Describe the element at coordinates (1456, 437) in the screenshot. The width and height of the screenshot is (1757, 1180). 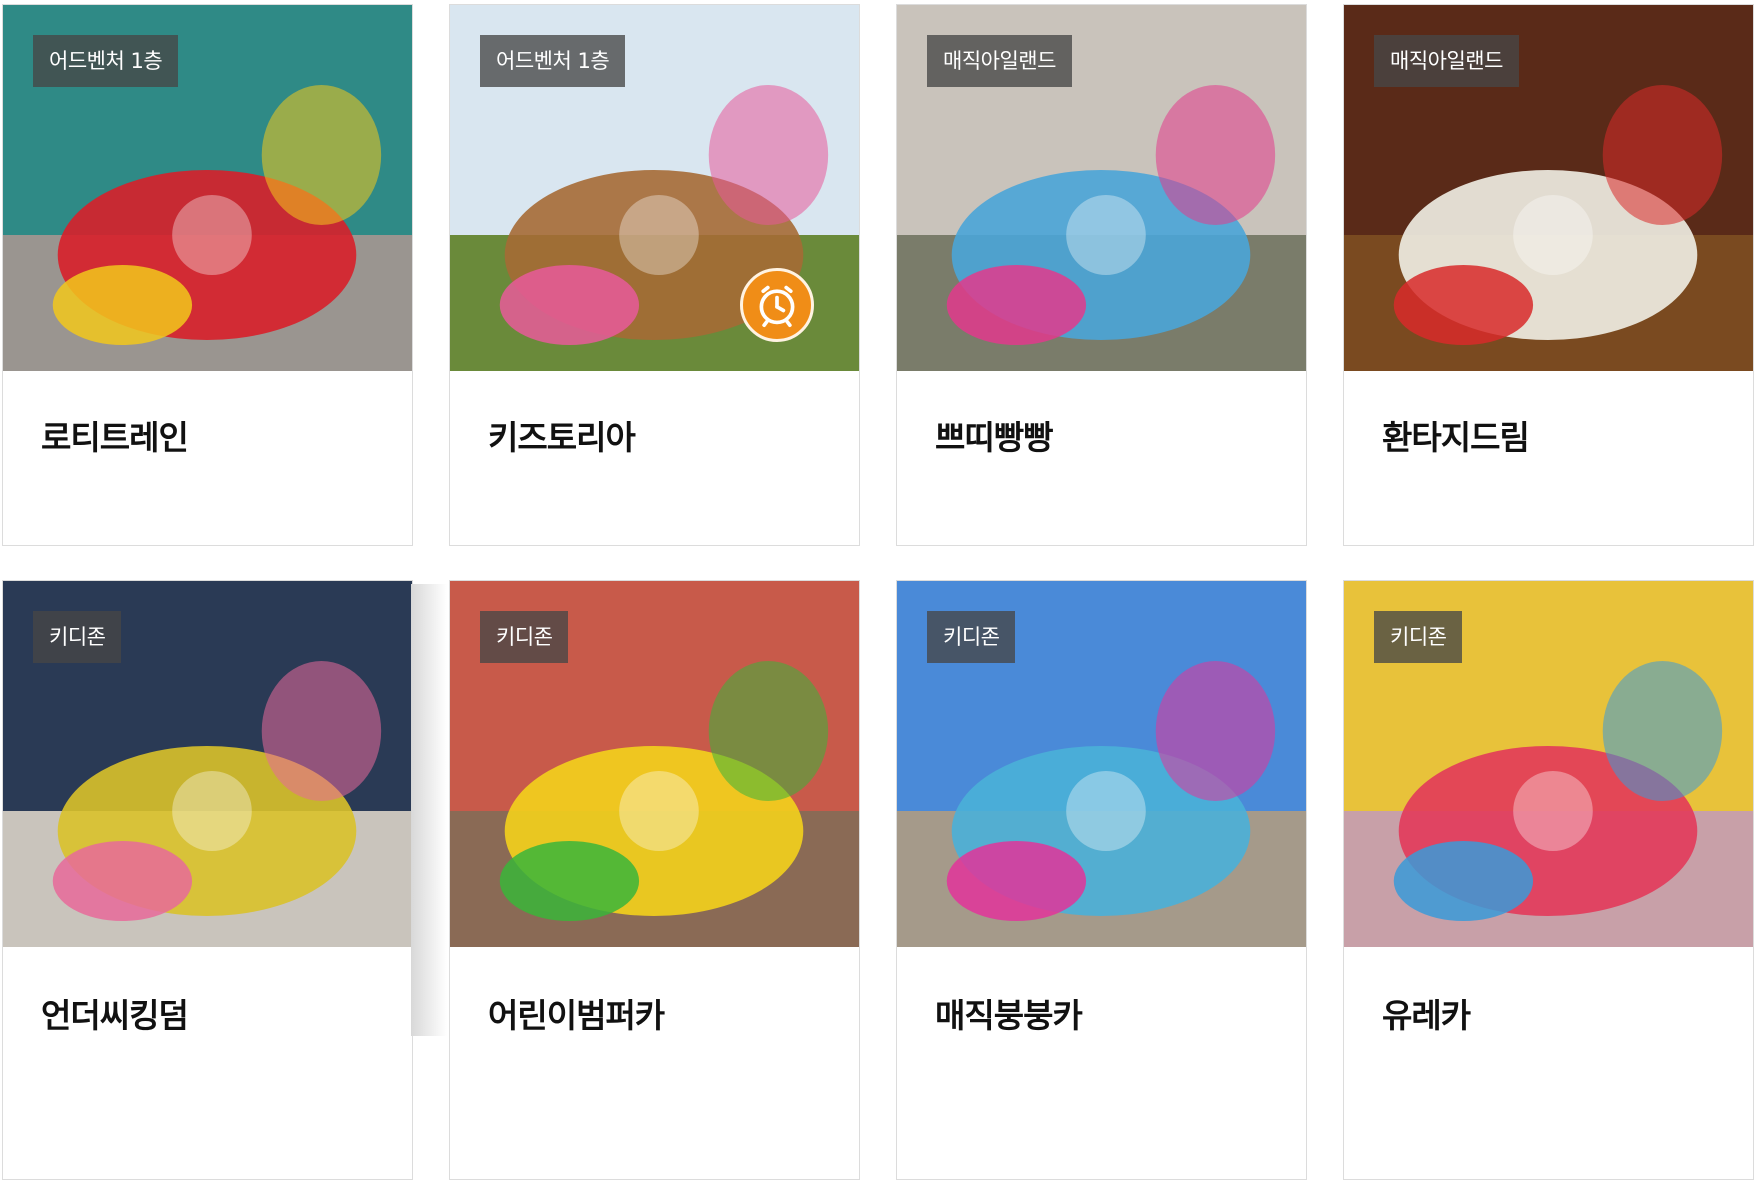
I see `attraction-title: 환타지드림` at that location.